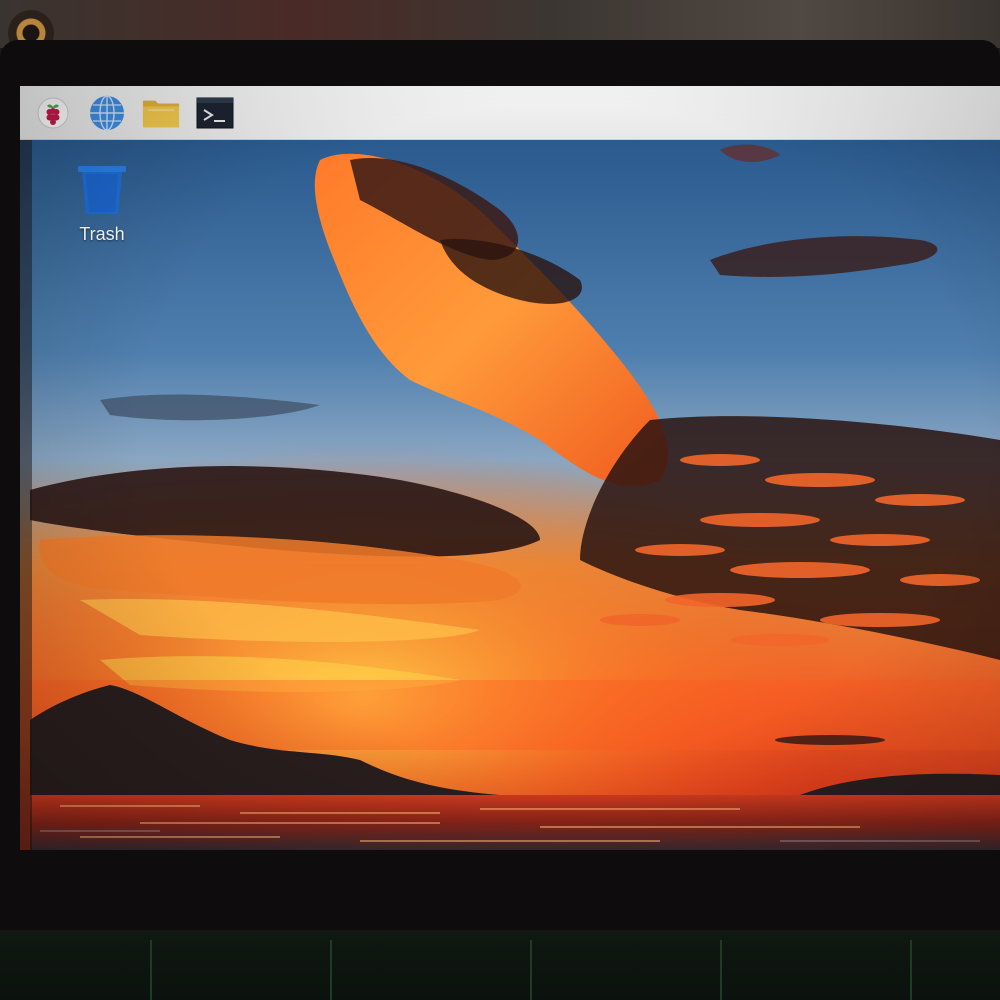 This screenshot has height=1000, width=1000. What do you see at coordinates (510, 113) in the screenshot?
I see `taskbar` at bounding box center [510, 113].